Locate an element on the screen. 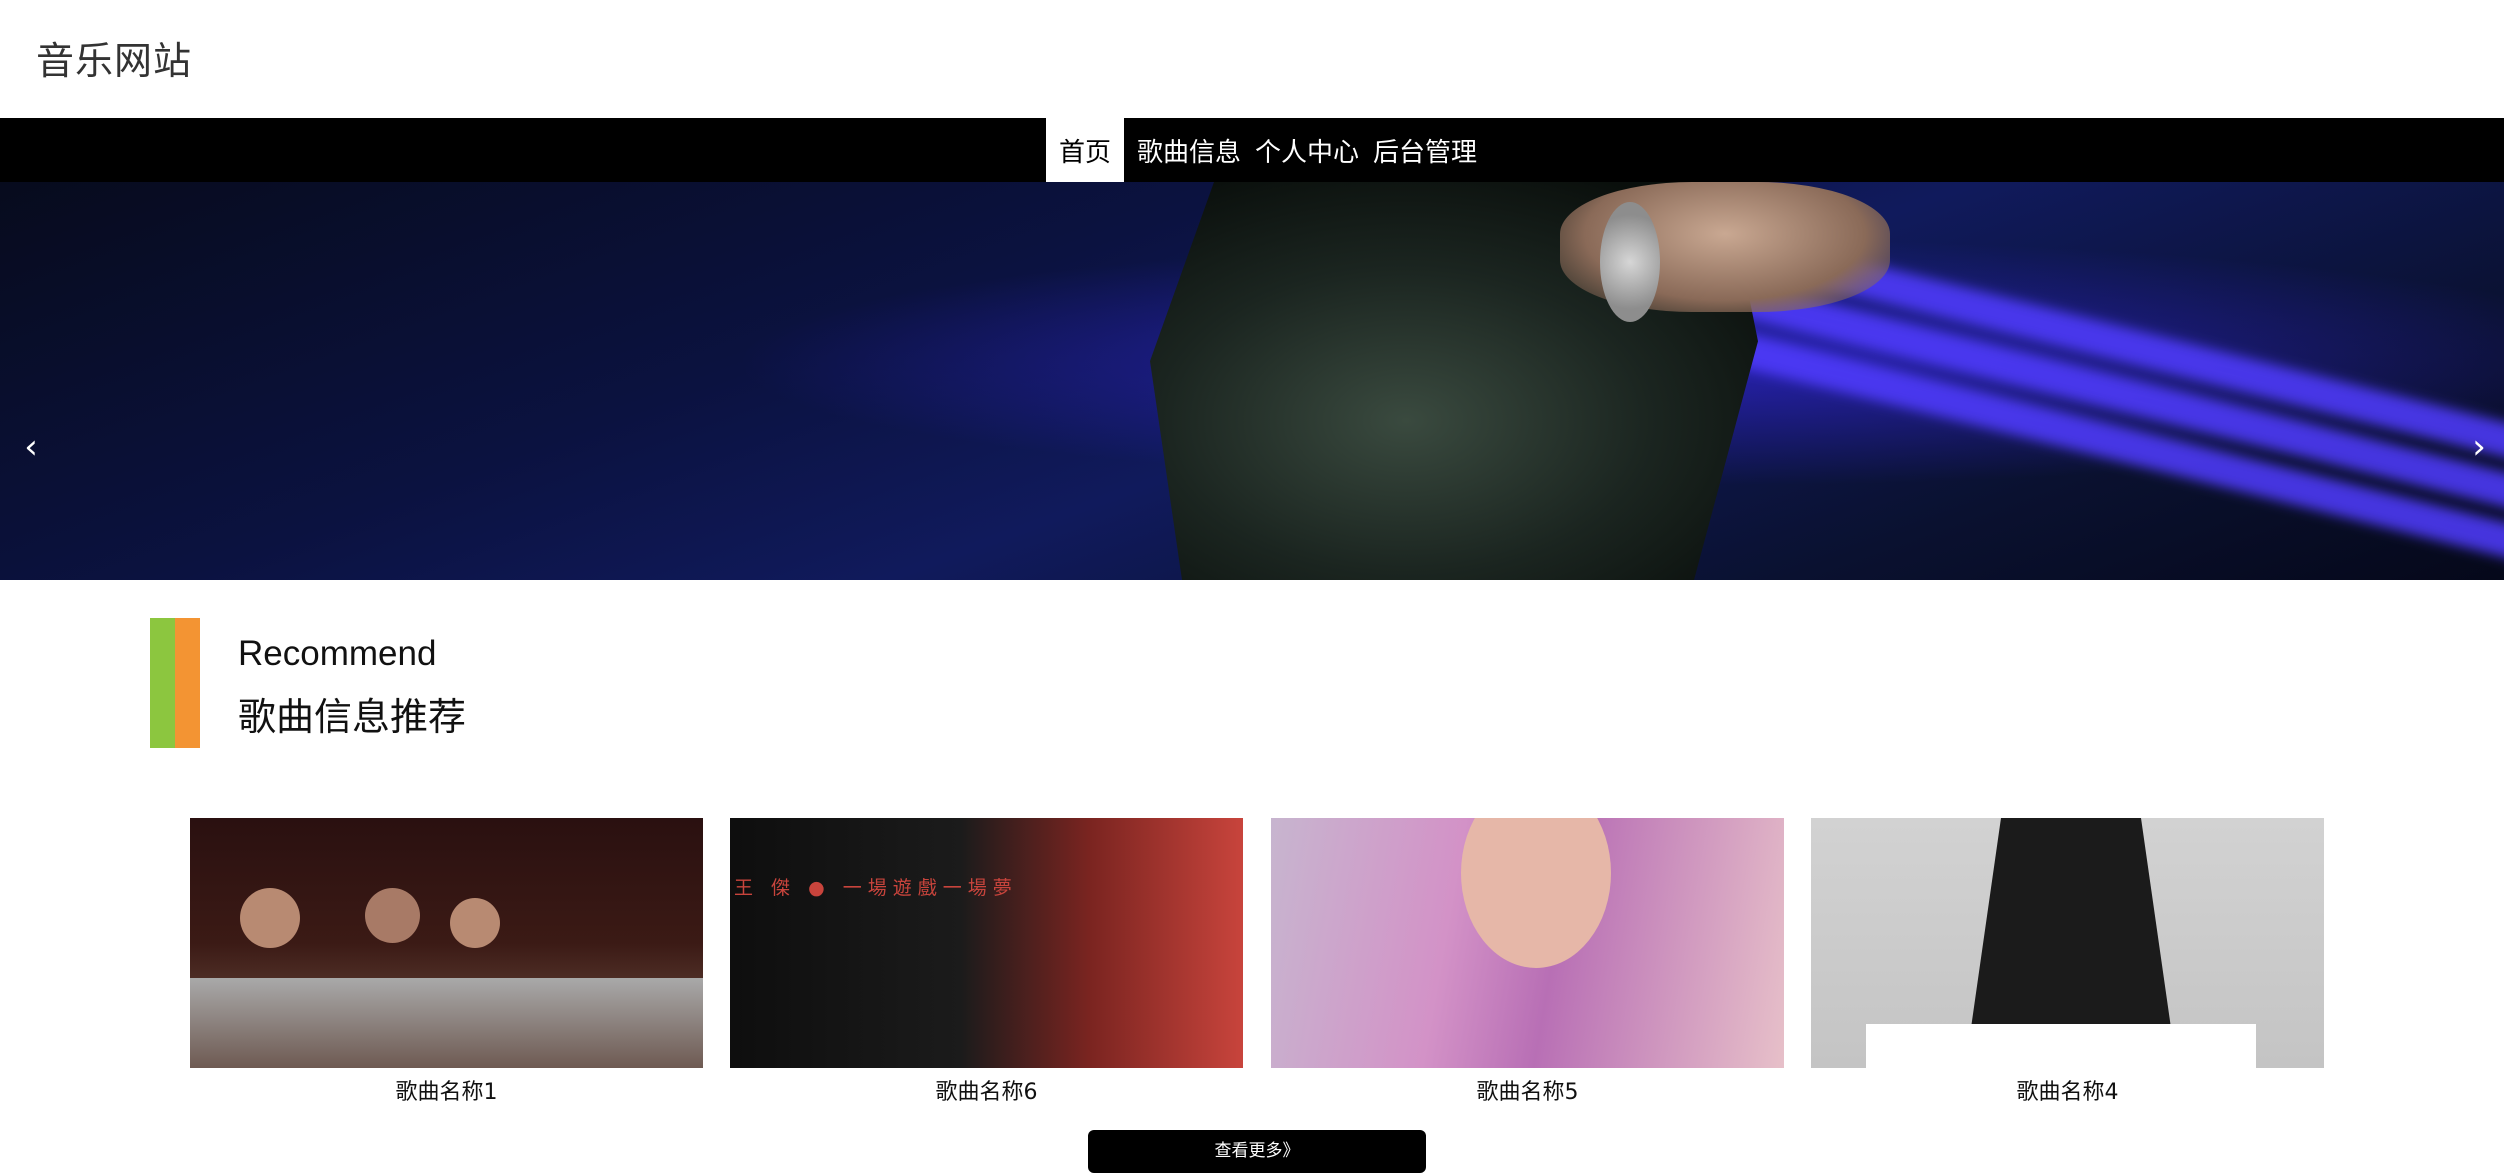  main-nav: 首页 歌曲信息 个人中心 后台管理 is located at coordinates (1252, 150).